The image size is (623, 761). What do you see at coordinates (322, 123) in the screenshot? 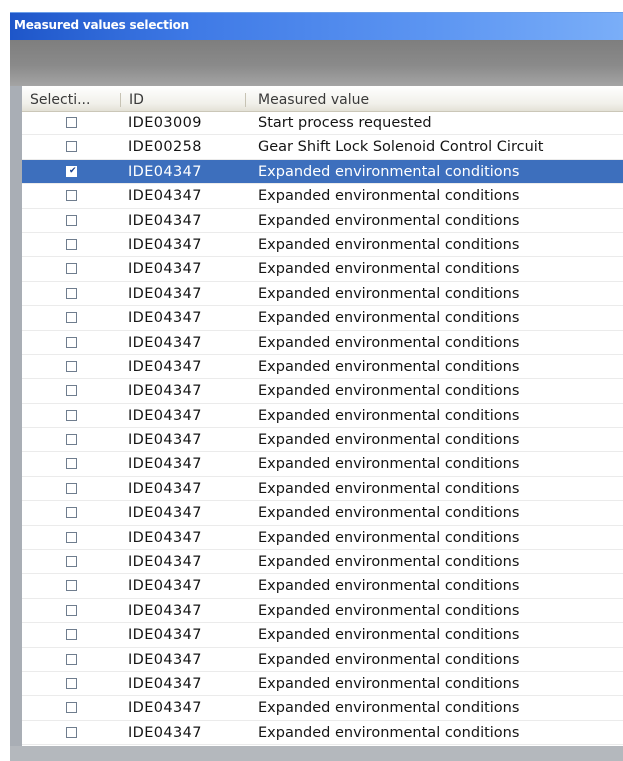
I see `table-row: IDE03009 Start process requested` at bounding box center [322, 123].